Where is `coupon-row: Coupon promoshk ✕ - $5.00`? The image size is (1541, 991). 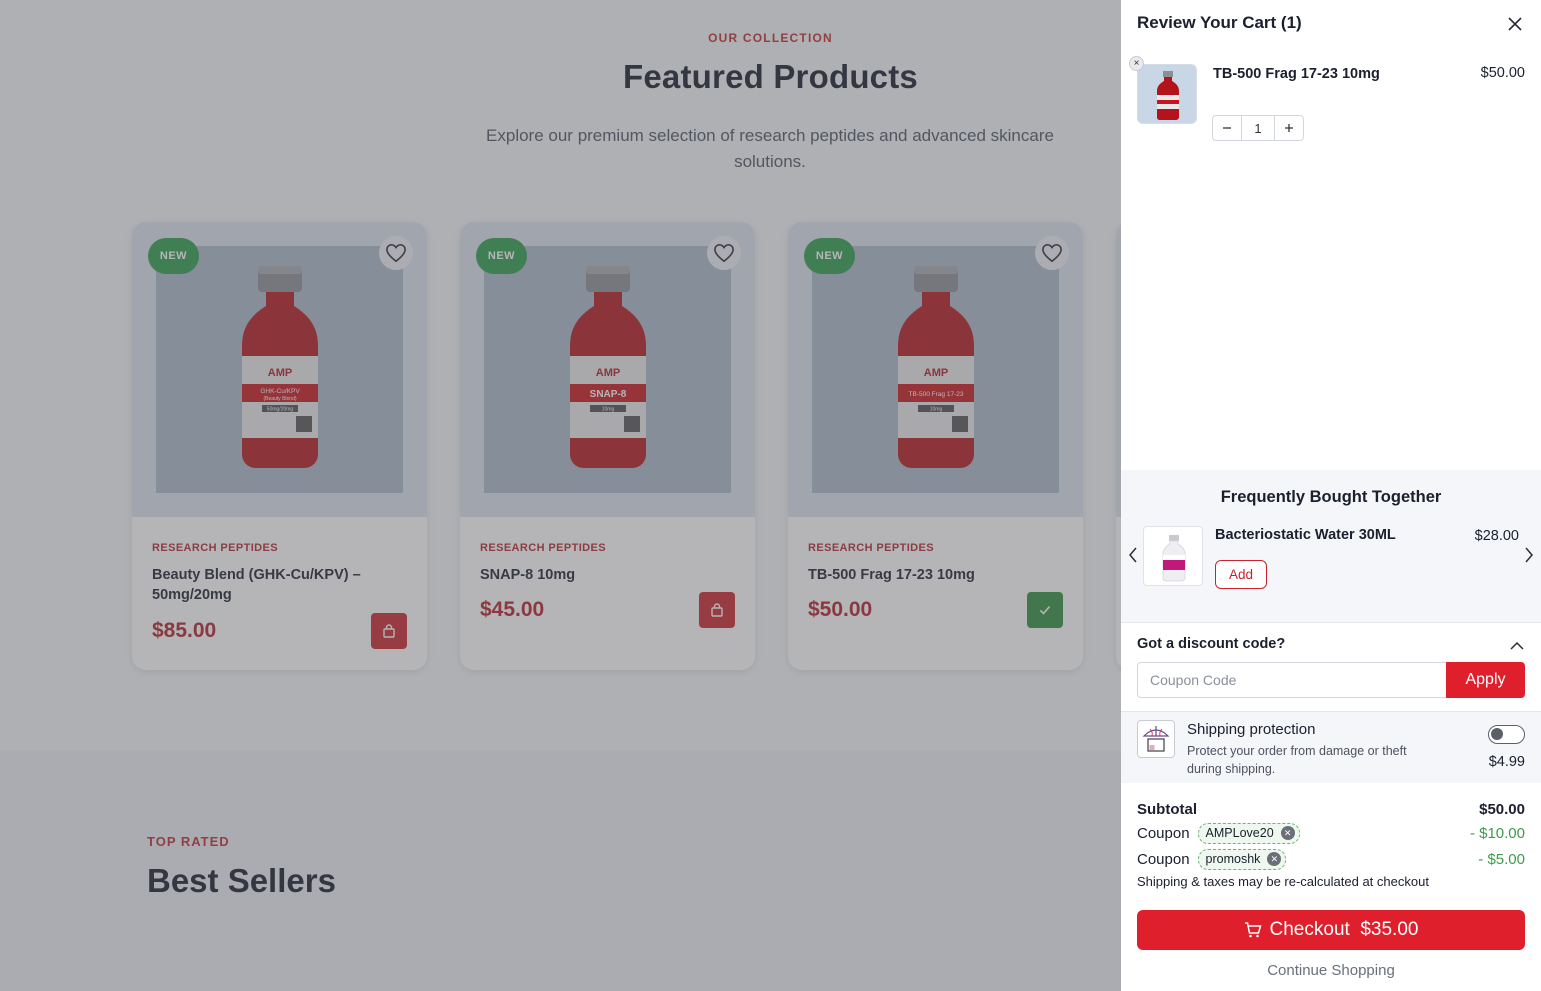
coupon-row: Coupon promoshk ✕ - $5.00 is located at coordinates (1331, 859).